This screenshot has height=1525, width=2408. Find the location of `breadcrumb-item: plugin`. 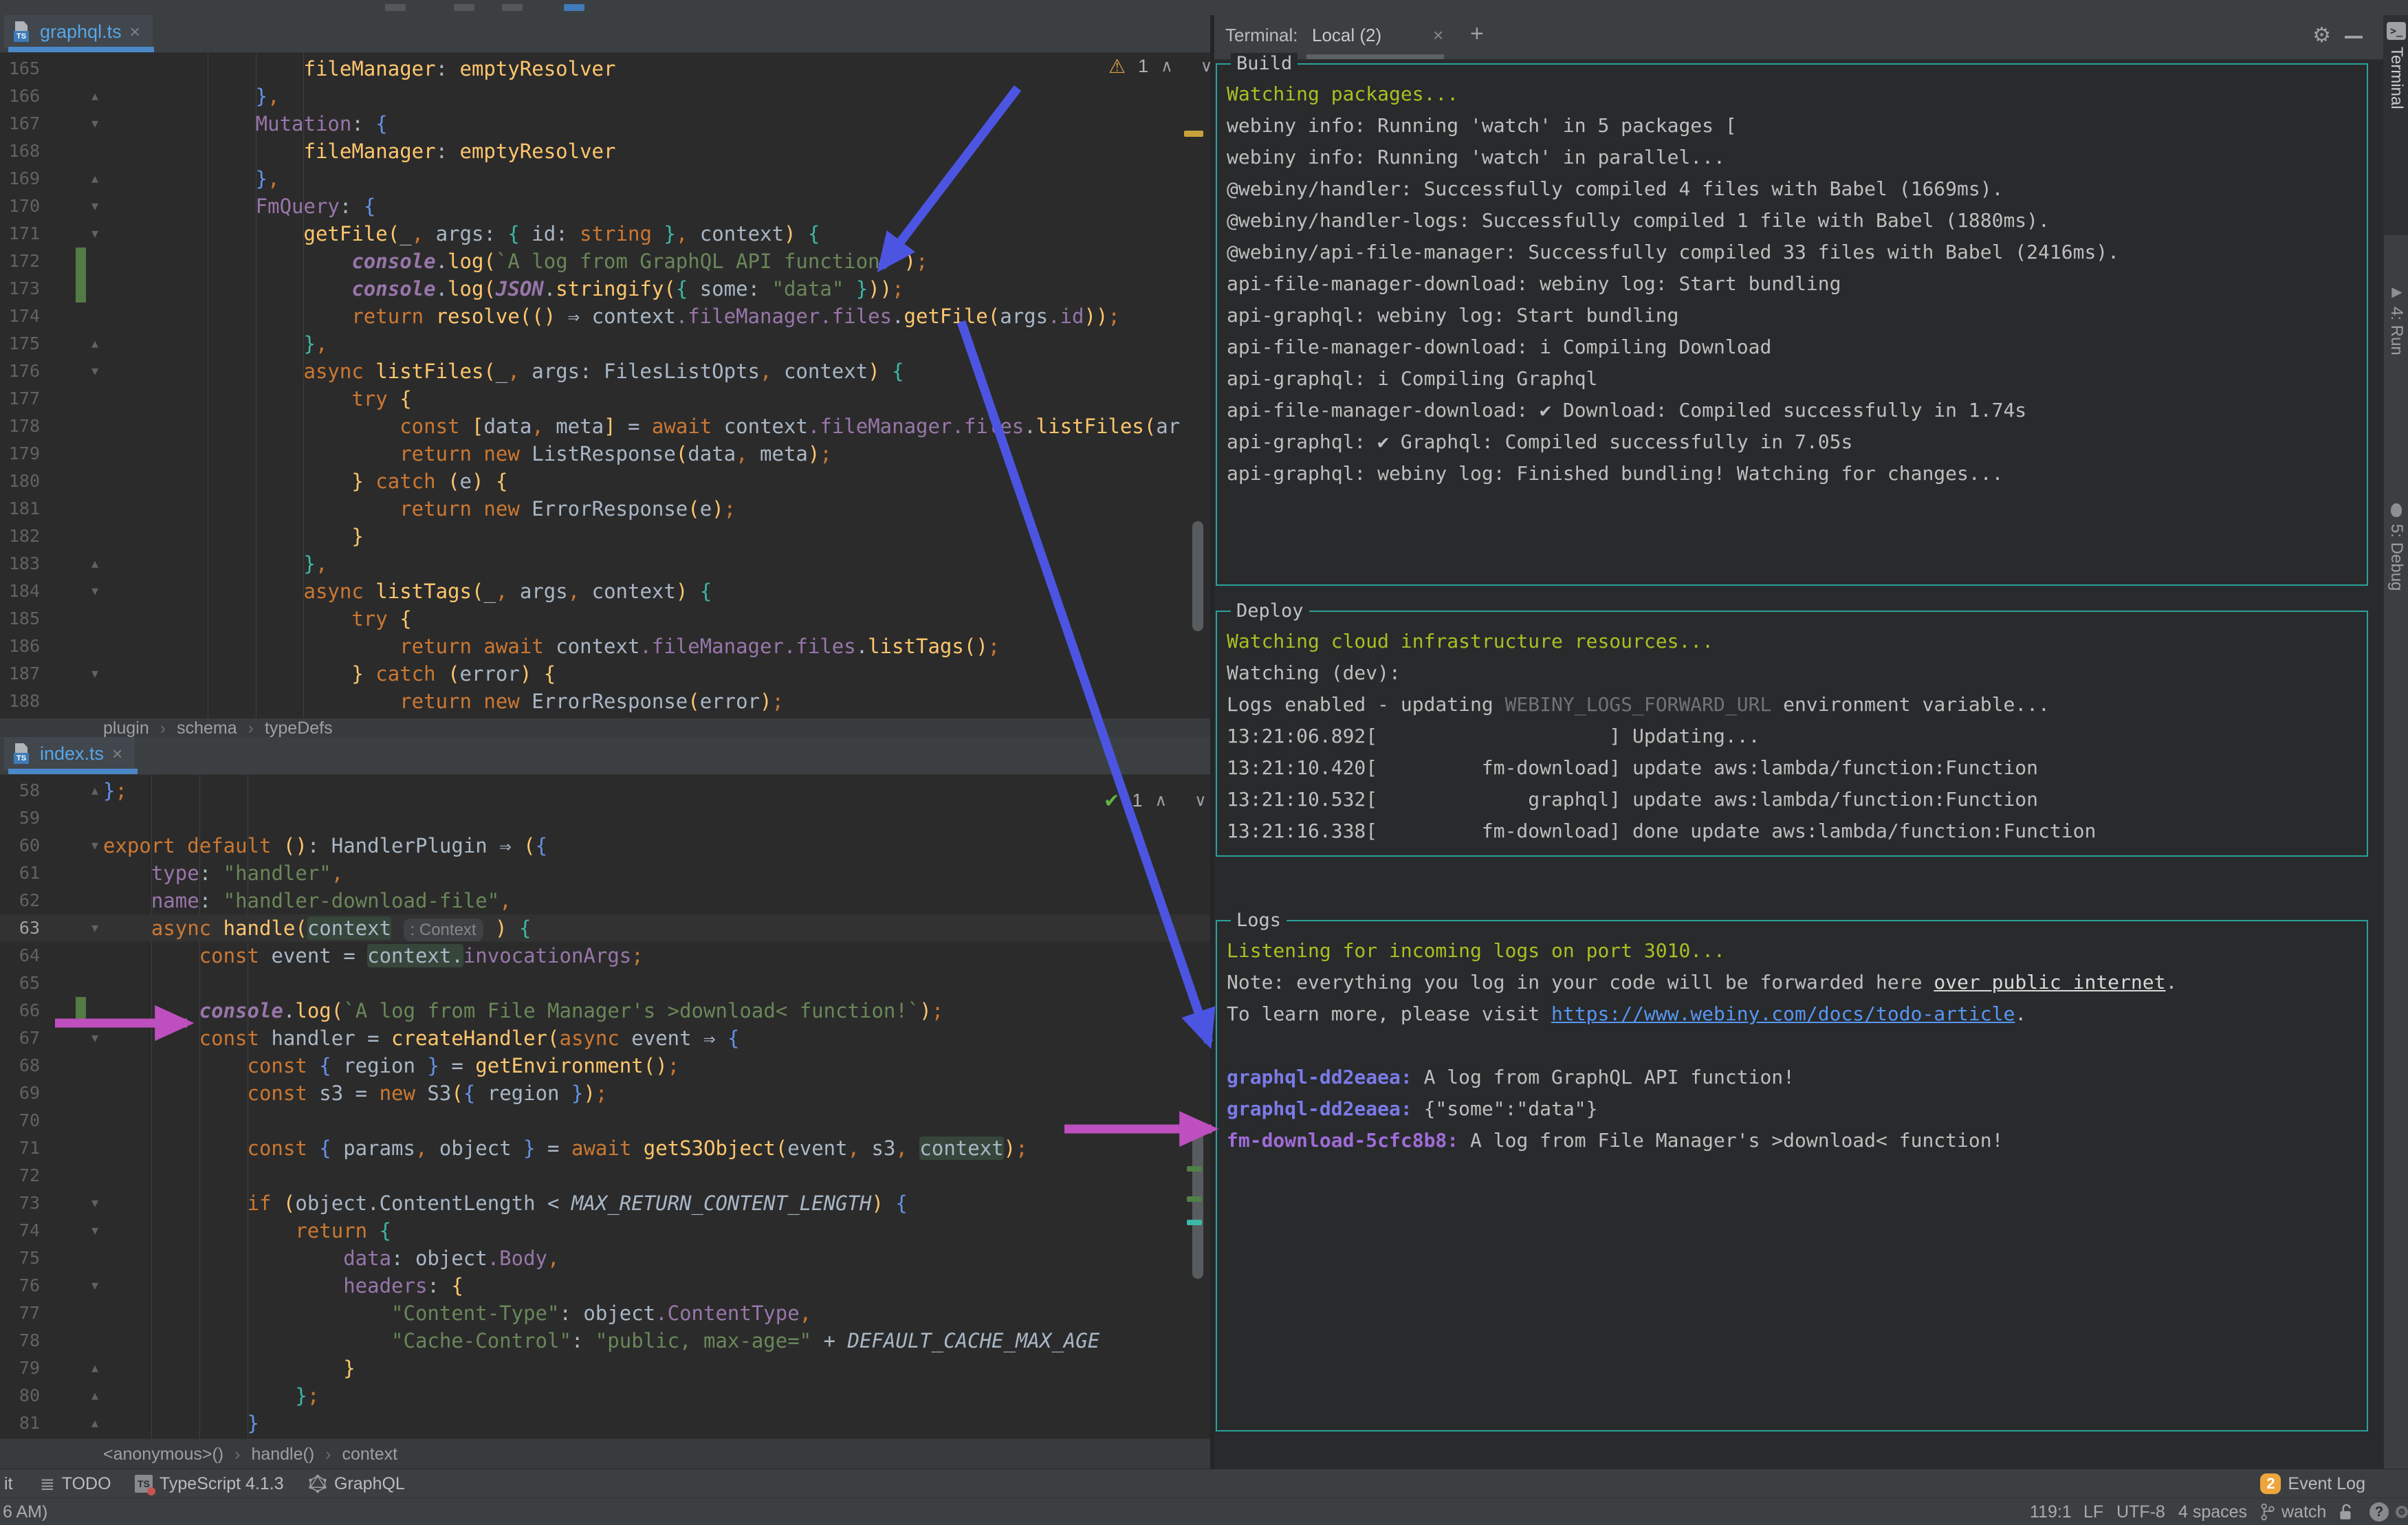

breadcrumb-item: plugin is located at coordinates (126, 728).